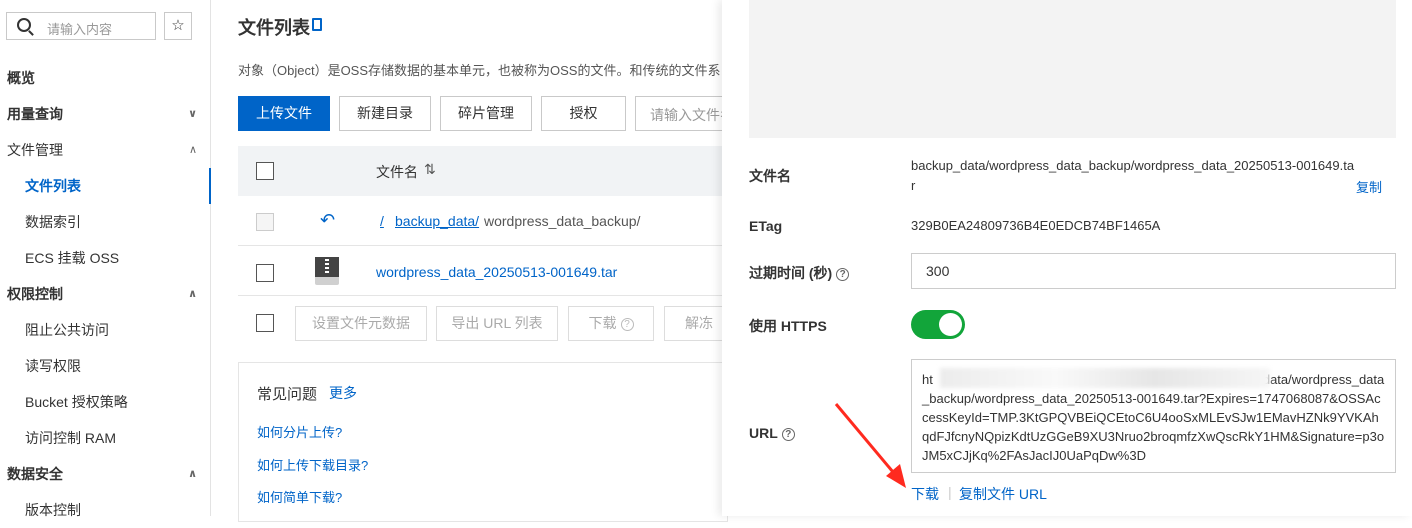 The width and height of the screenshot is (1412, 528). Describe the element at coordinates (105, 150) in the screenshot. I see `sidebar-item-file-management: 文件管理 ∧` at that location.